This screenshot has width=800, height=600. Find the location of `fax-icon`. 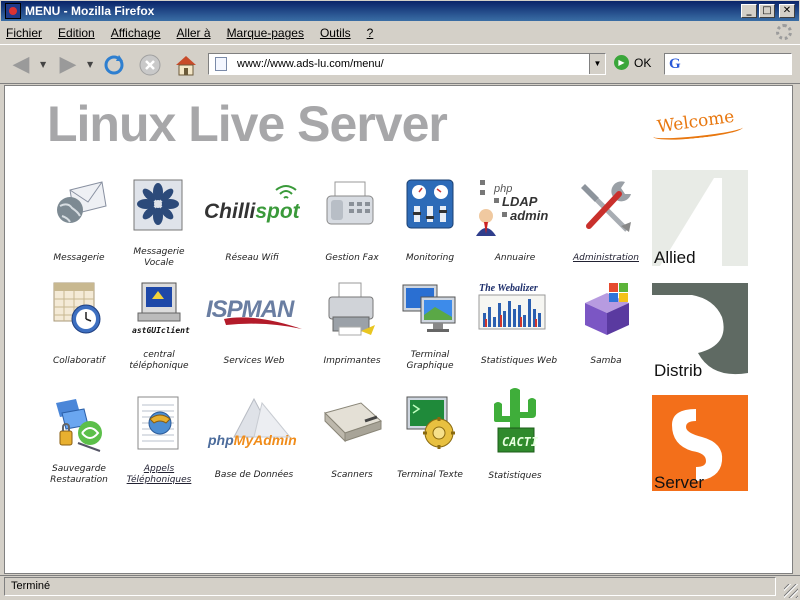

fax-icon is located at coordinates (352, 207).